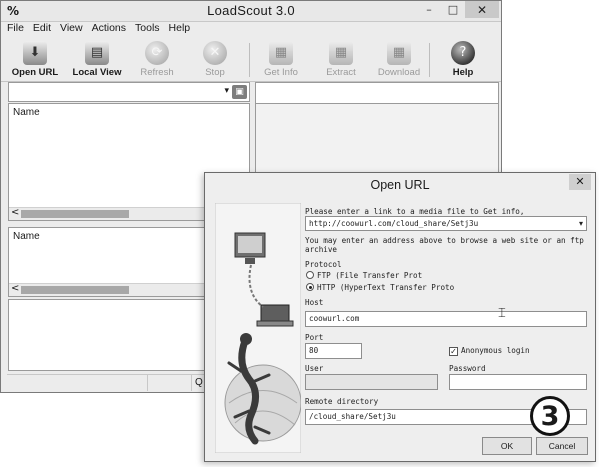 The image size is (599, 467). I want to click on right-pane-header, so click(377, 93).